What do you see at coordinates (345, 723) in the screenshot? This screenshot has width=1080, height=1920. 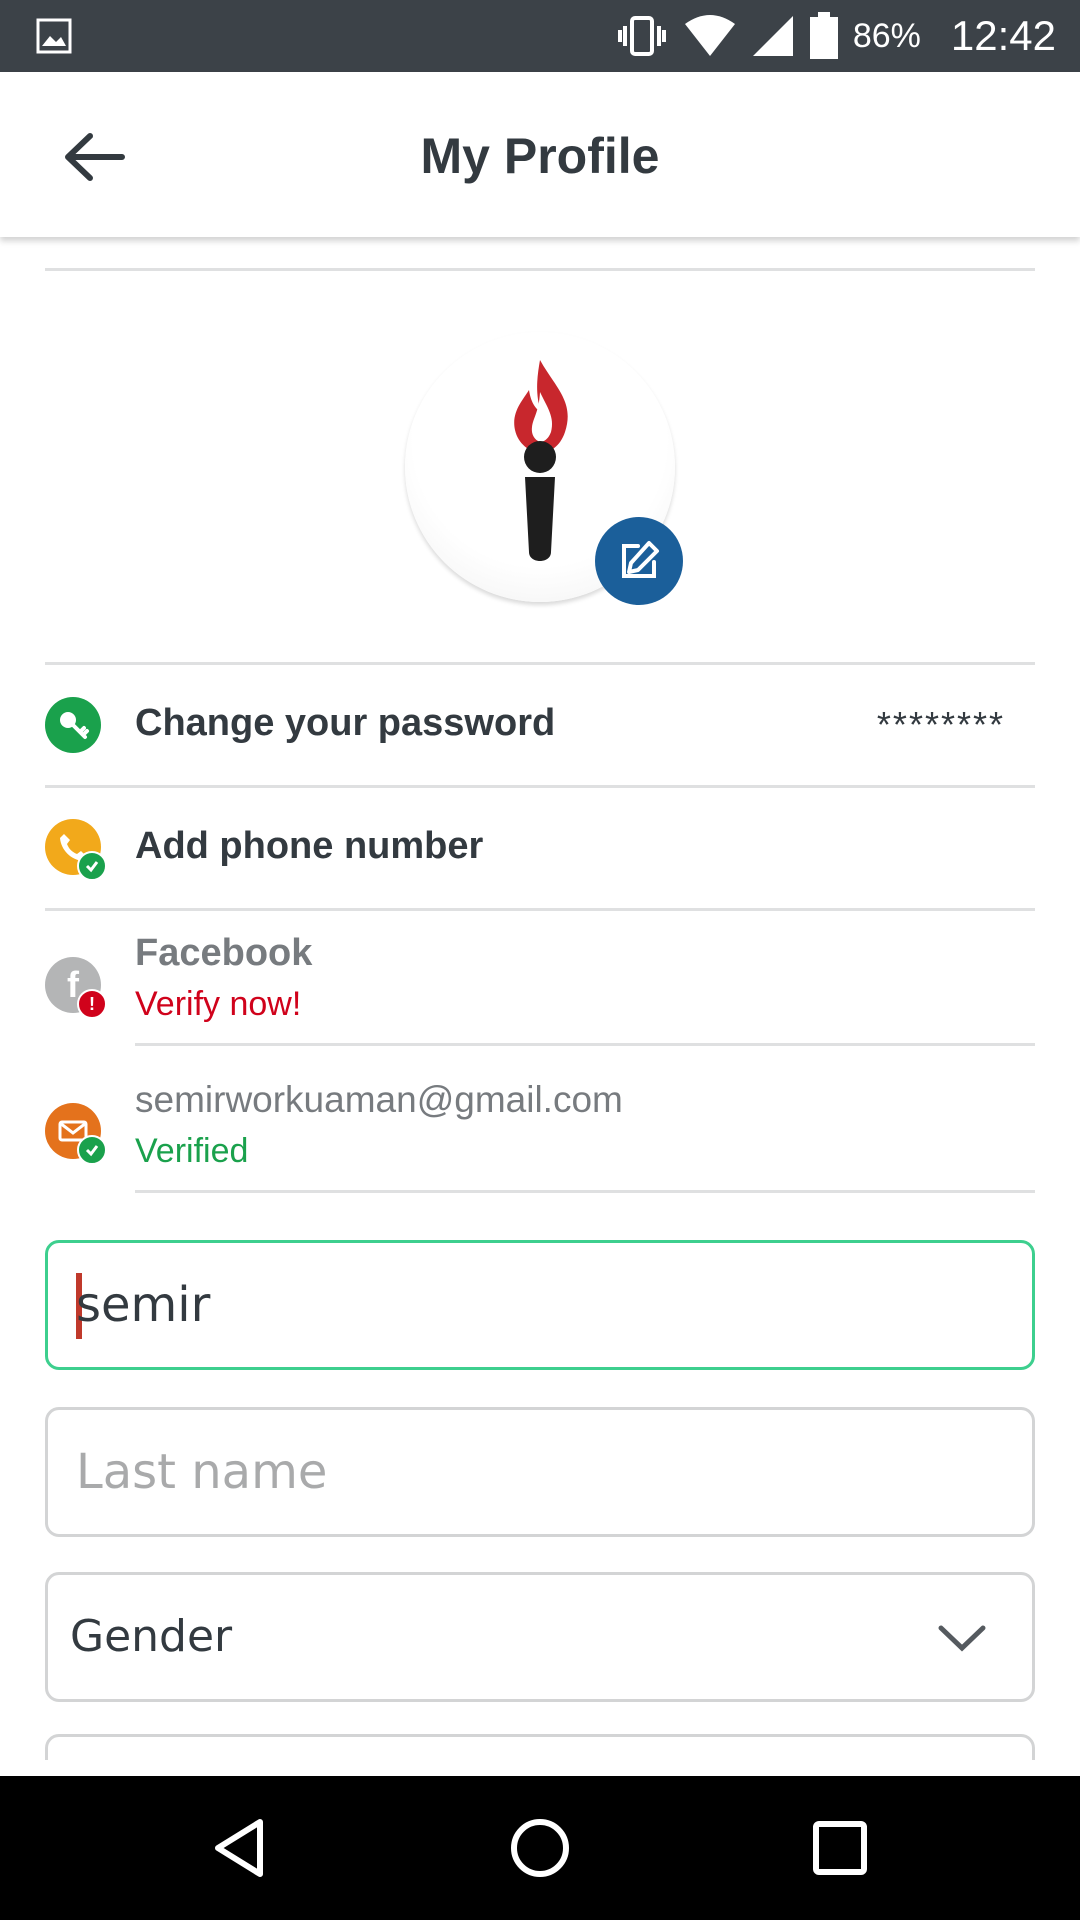 I see `change-password-label: Change your password` at bounding box center [345, 723].